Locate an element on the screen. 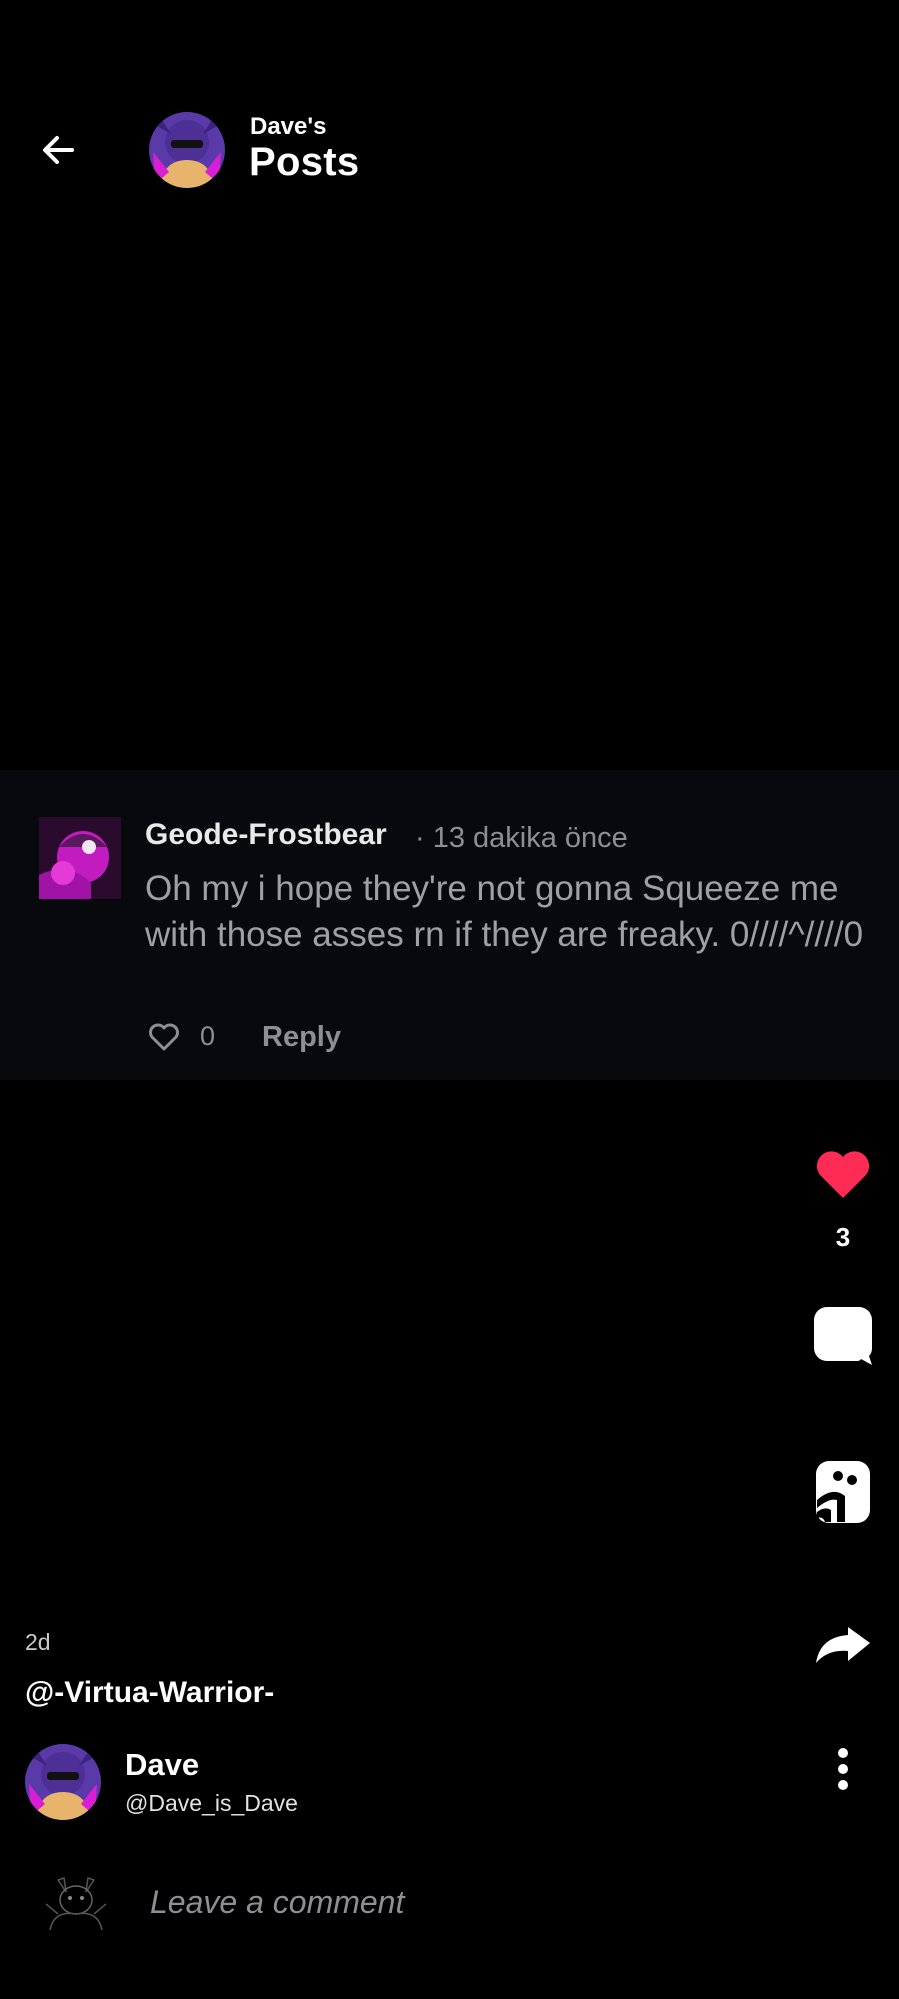  post-age: 2d is located at coordinates (38, 1642).